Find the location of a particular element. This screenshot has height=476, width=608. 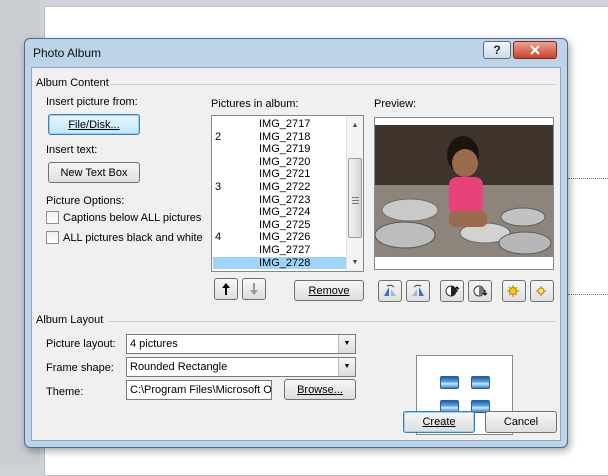

list-scrollbar: ▲ ▼ is located at coordinates (354, 193).